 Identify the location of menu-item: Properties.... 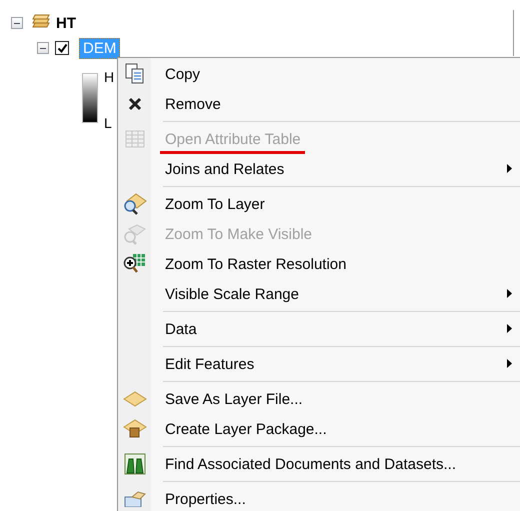
(205, 499).